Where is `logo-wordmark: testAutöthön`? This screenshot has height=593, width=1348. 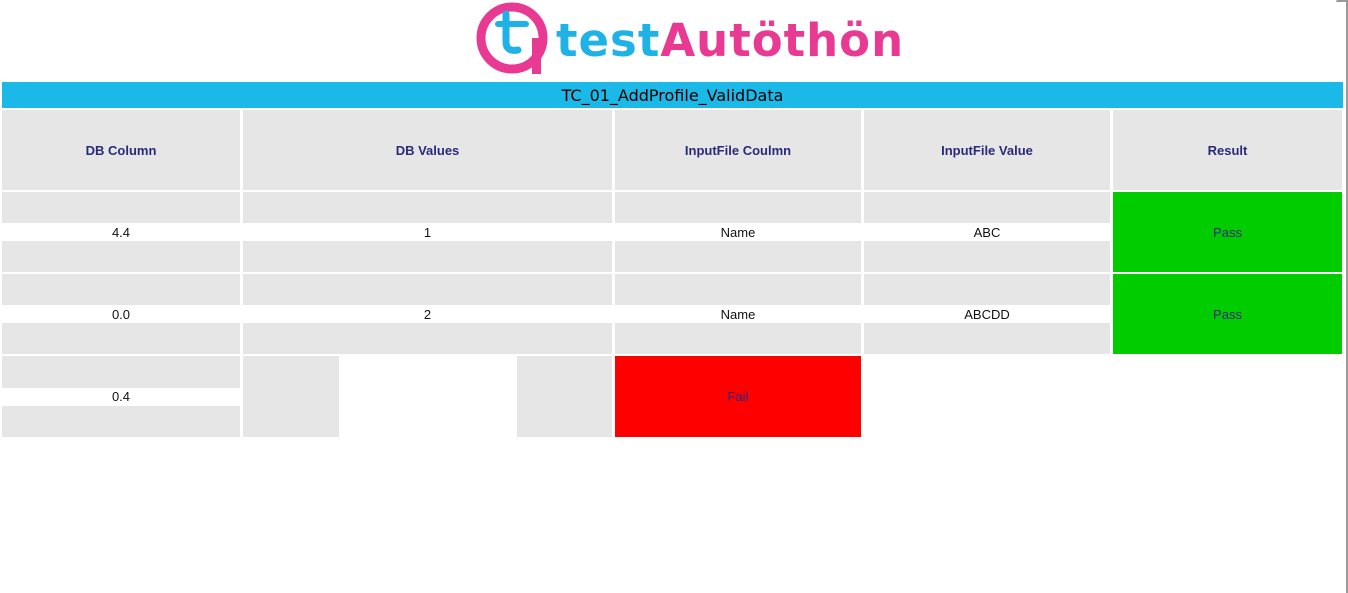 logo-wordmark: testAutöthön is located at coordinates (730, 41).